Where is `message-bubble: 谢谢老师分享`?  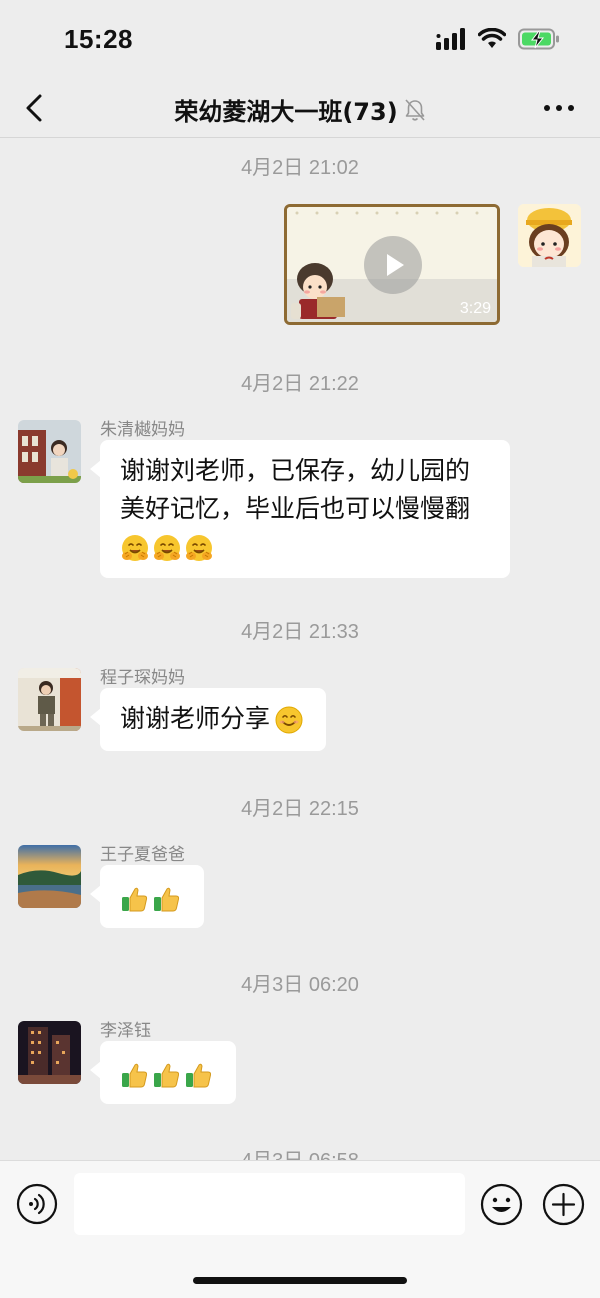 message-bubble: 谢谢老师分享 is located at coordinates (208, 719).